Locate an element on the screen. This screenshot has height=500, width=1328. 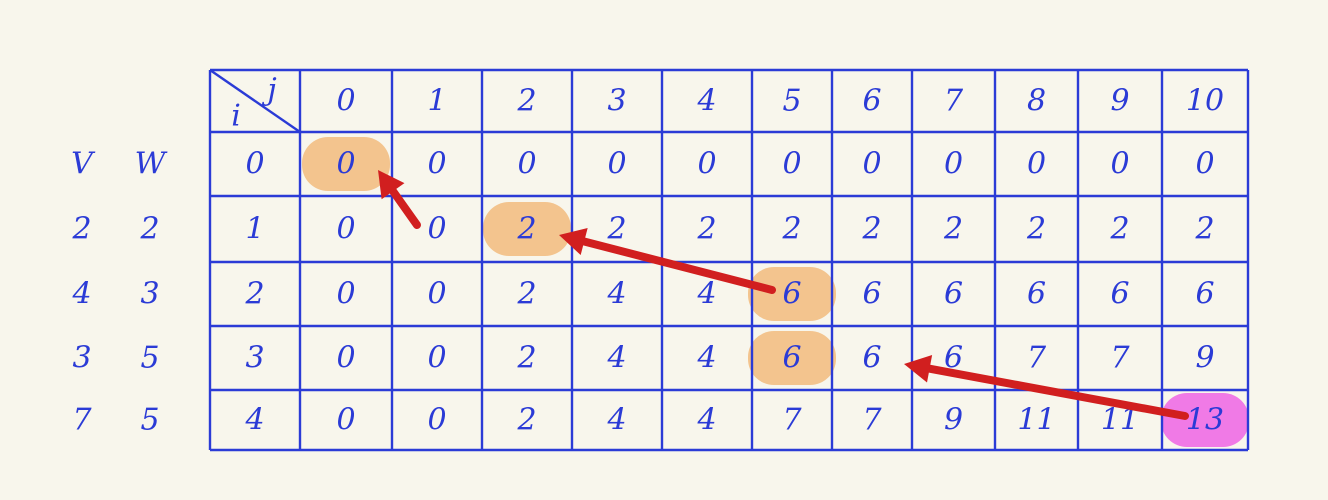
w-header: W is located at coordinates (151, 164).